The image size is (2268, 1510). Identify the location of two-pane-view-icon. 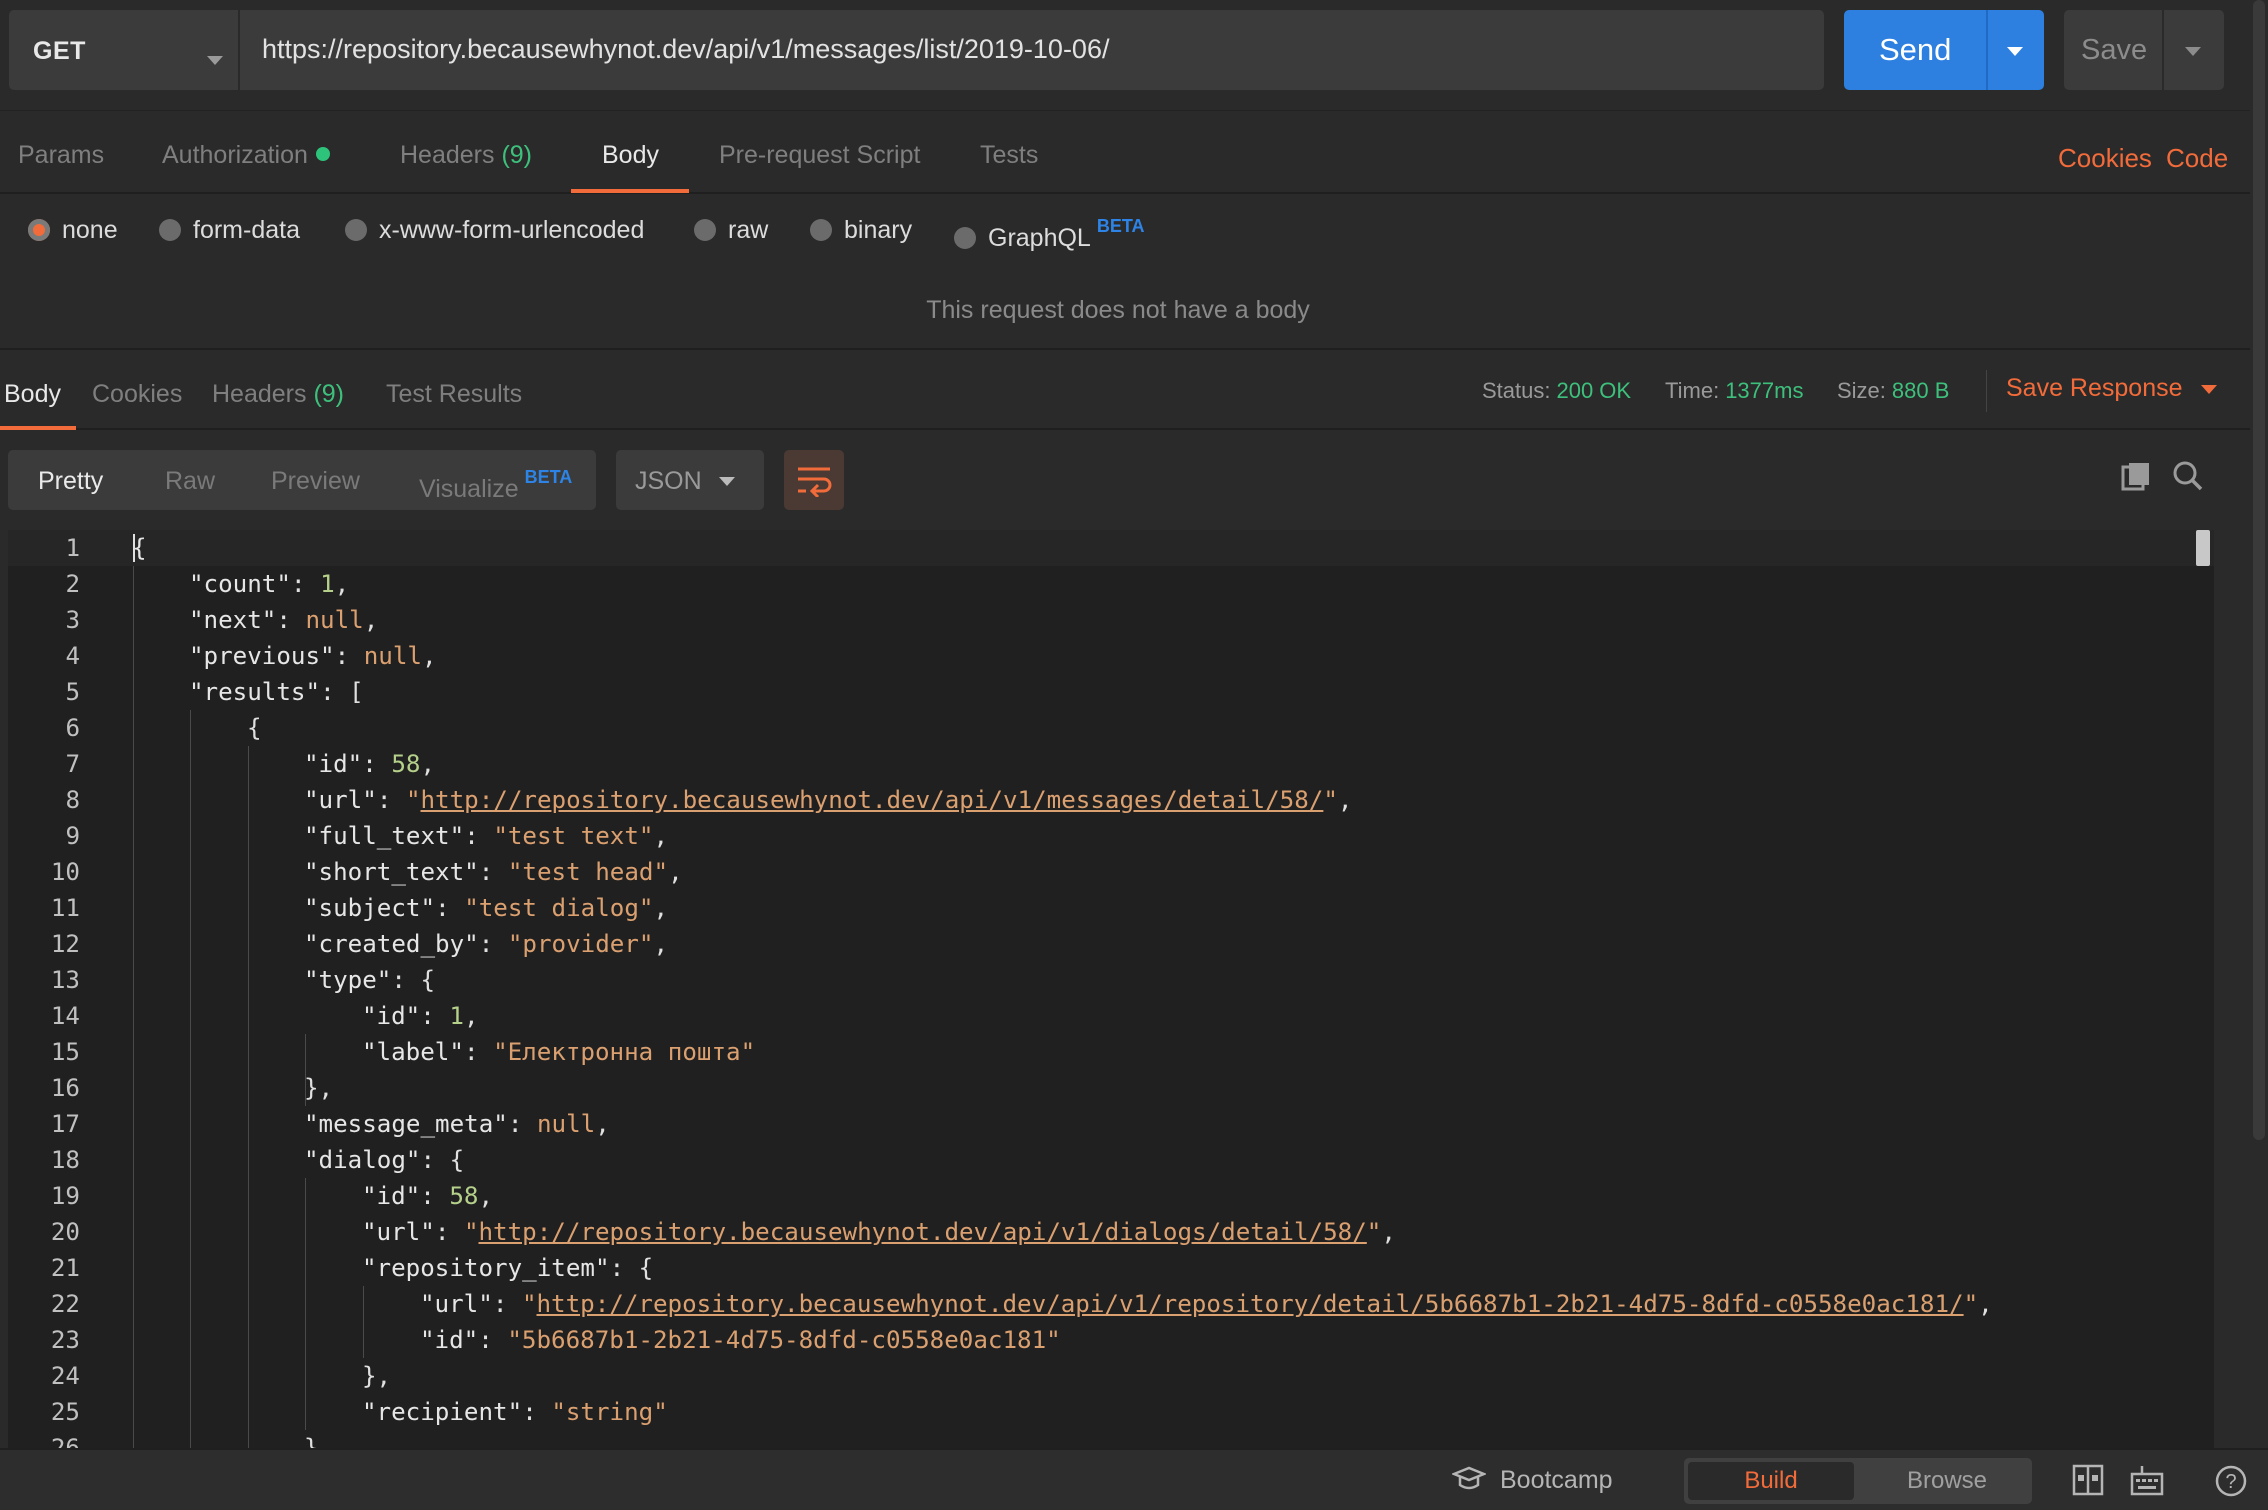
(2088, 1480).